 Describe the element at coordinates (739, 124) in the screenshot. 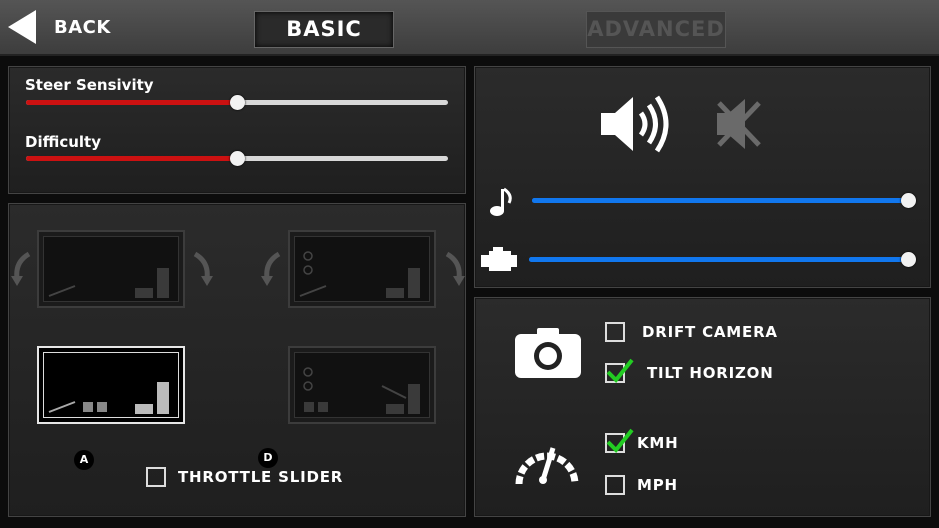

I see `speaker-muted-icon` at that location.